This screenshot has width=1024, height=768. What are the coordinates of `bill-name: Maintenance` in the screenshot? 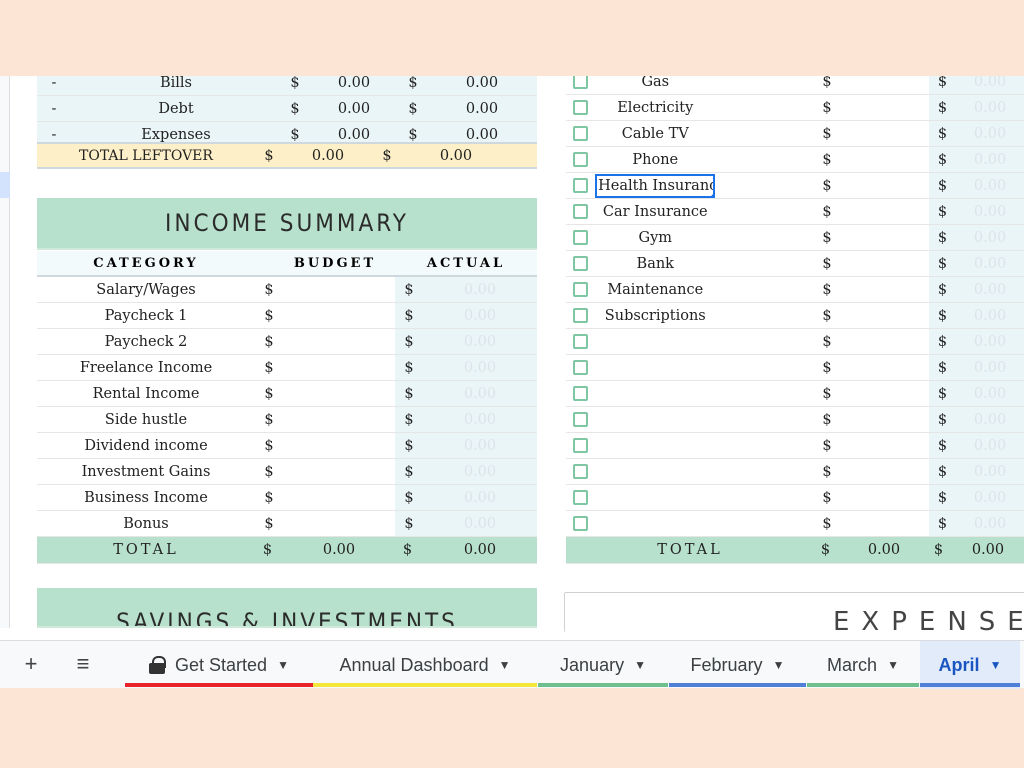 It's located at (655, 289).